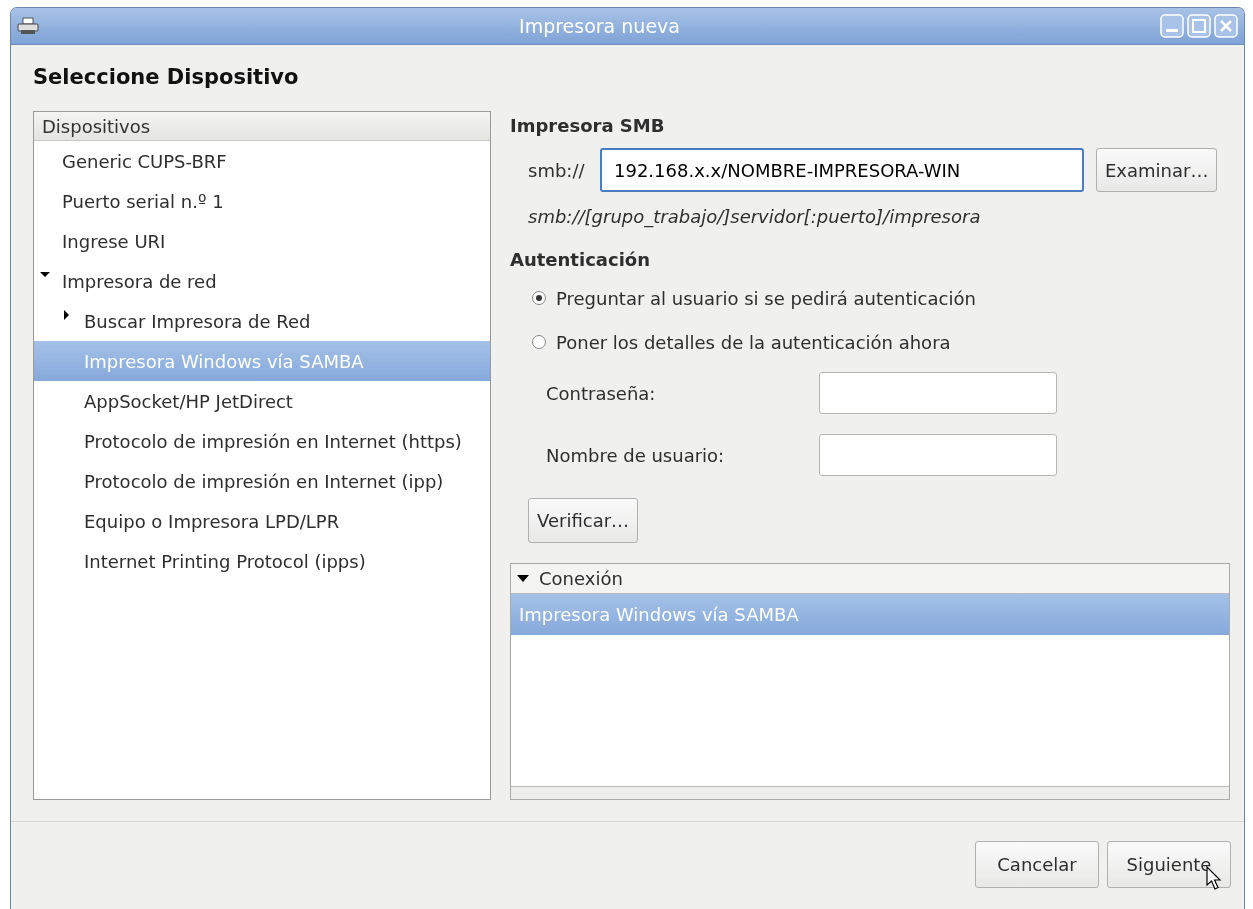 Image resolution: width=1253 pixels, height=909 pixels. I want to click on tree-item: AppSocket/HP JetDirect, so click(262, 401).